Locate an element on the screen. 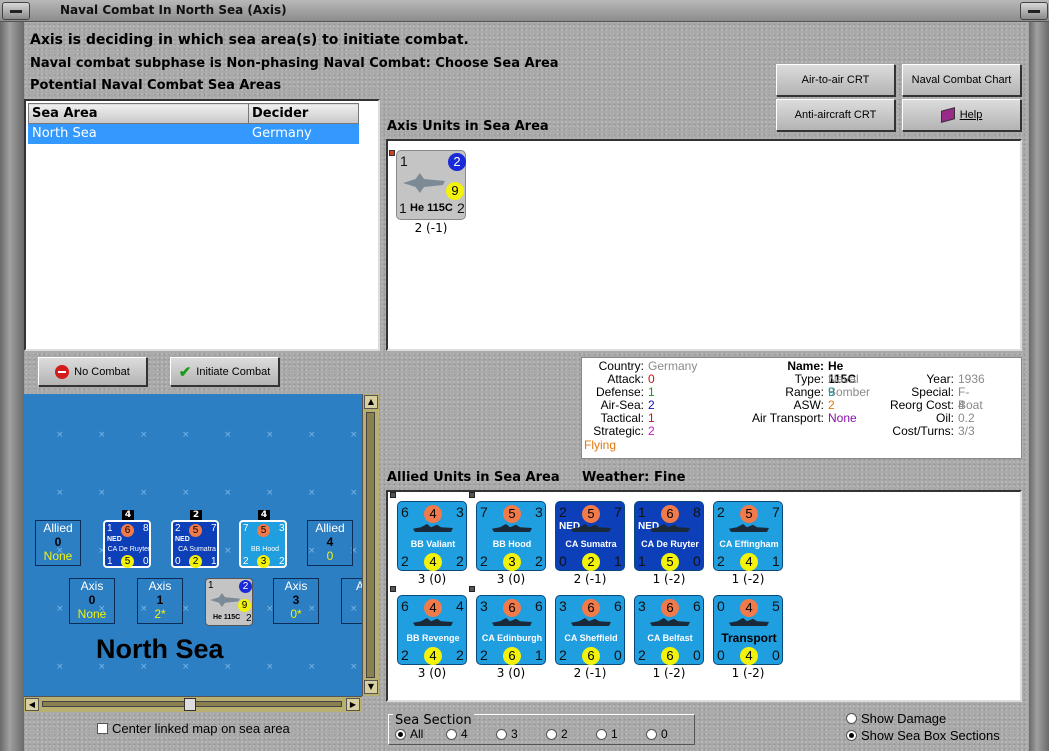 This screenshot has width=1049, height=751. allied-ship-counter: 7 5 3 BB Hood 2 3 2 is located at coordinates (511, 536).